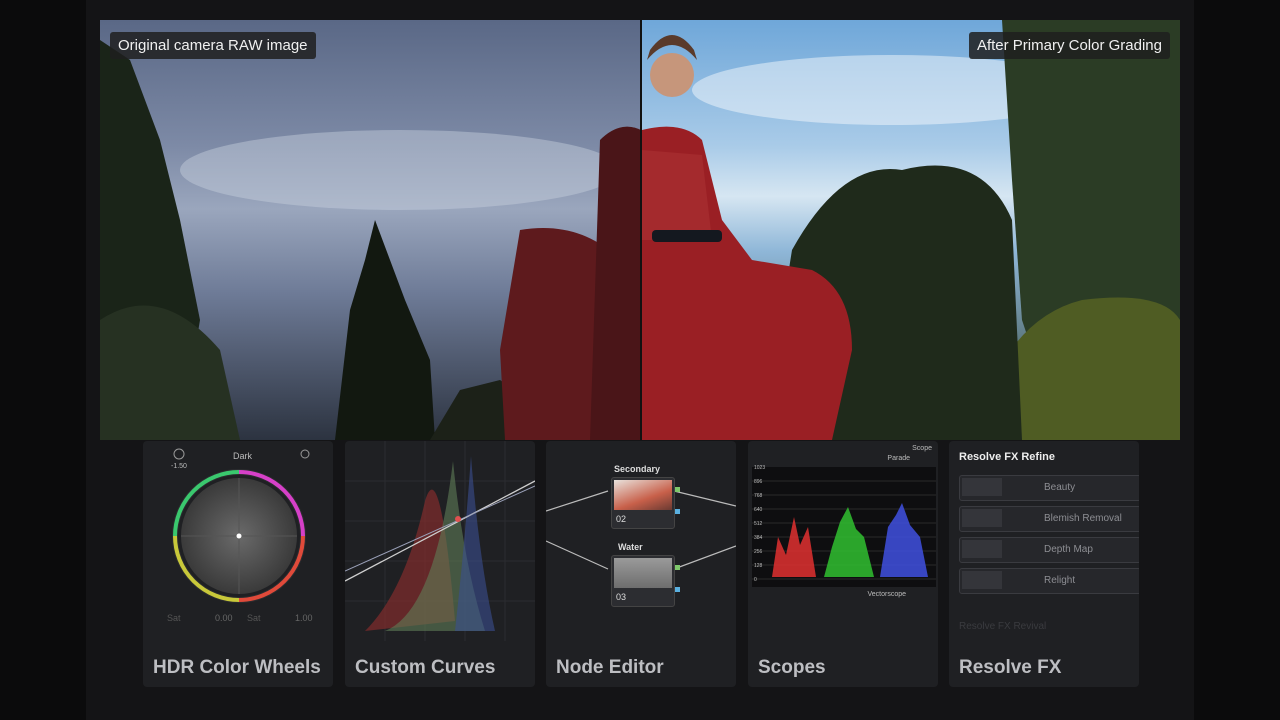  I want to click on graded-label: After Primary Color Grading, so click(1069, 45).